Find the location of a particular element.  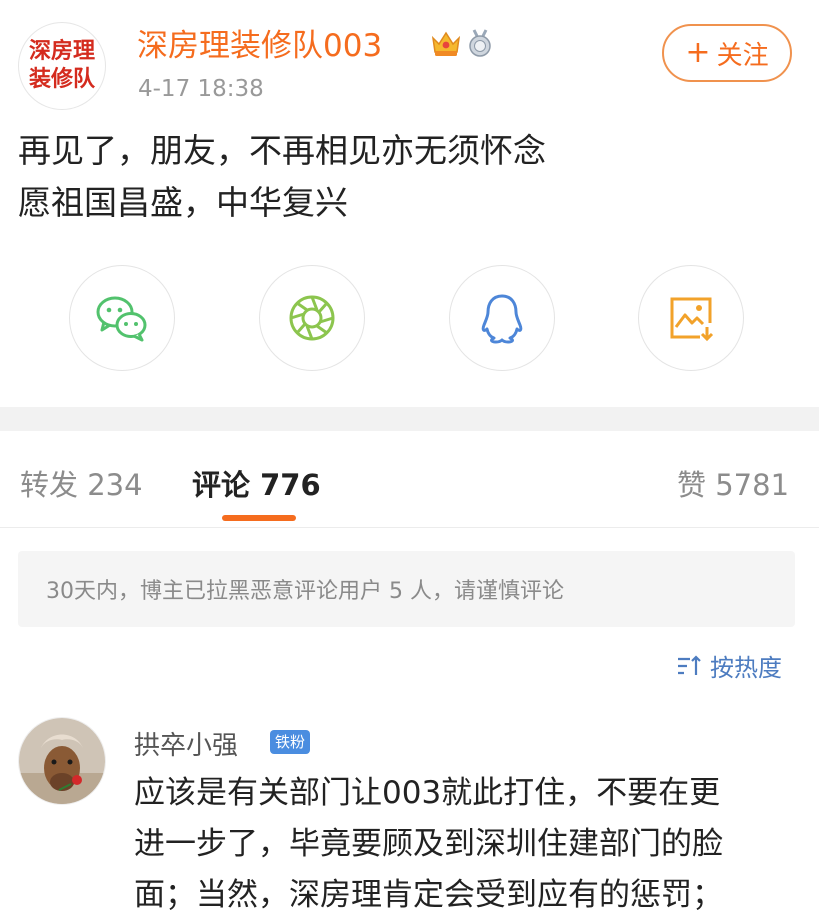

share-moments-button is located at coordinates (312, 318).